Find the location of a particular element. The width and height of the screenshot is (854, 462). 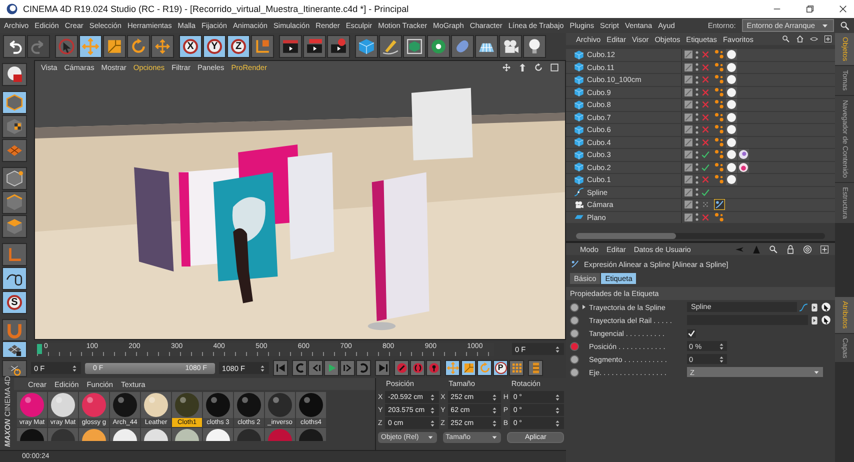

window-title: CINEMA 4D R19.024 Studio (RC - R19) - [Recorrido_virtual_Muestra_Itinerante.c4d *] - Principal is located at coordinates (216, 9).